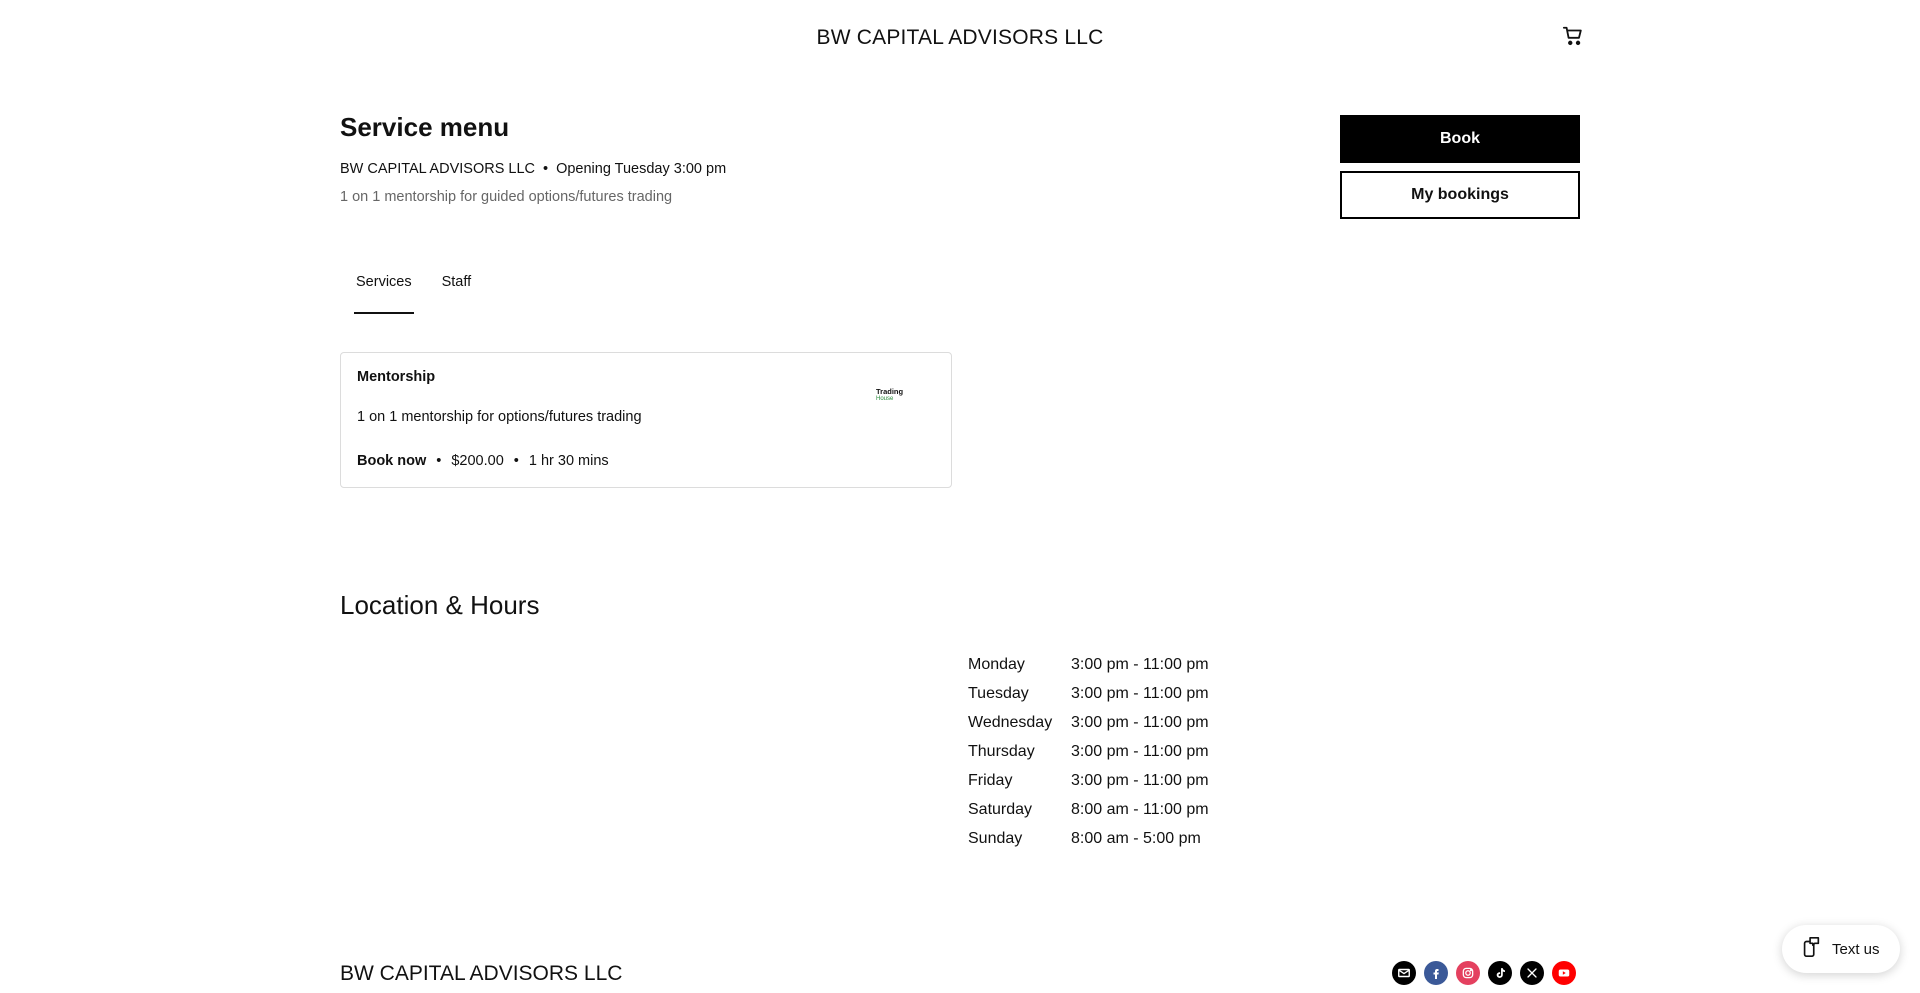 The width and height of the screenshot is (1920, 993). I want to click on footer-brand: BW CAPITAL ADVISORS LLC, so click(481, 973).